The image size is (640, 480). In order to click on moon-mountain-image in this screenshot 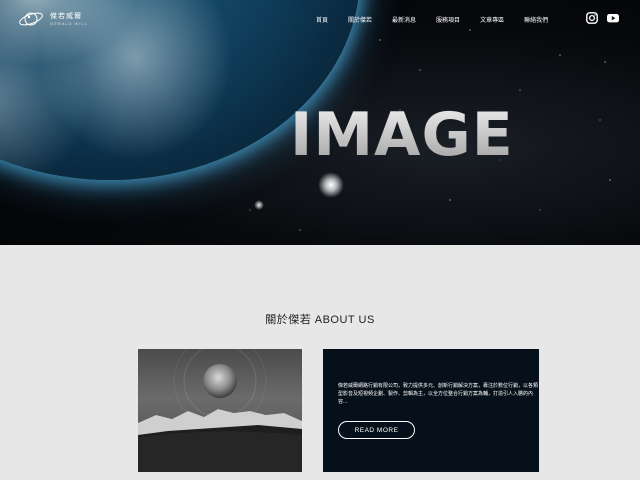, I will do `click(220, 410)`.